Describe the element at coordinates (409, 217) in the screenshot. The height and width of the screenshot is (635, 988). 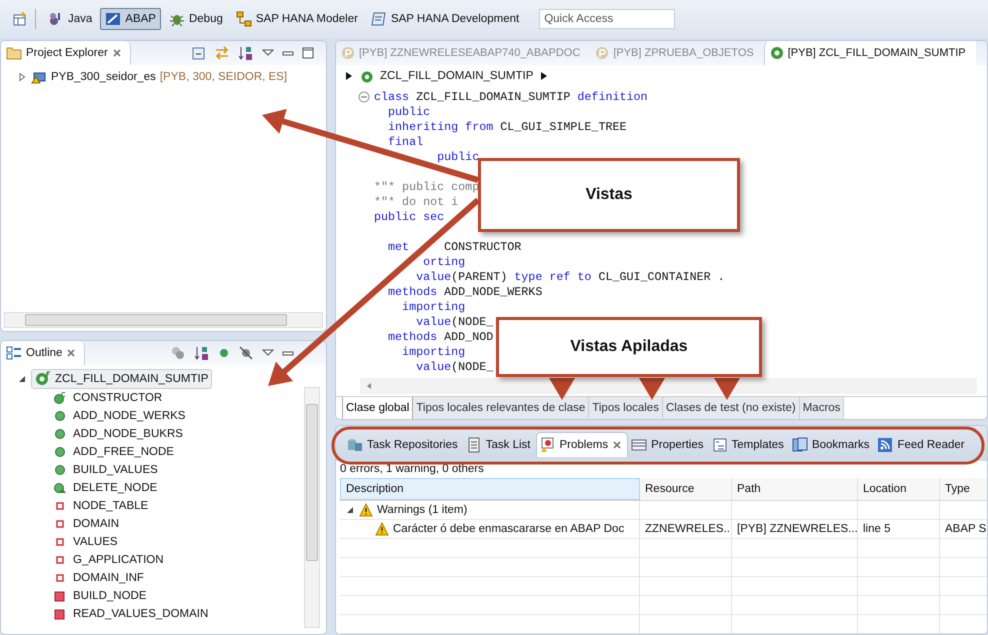
I see `code-text: public sec` at that location.